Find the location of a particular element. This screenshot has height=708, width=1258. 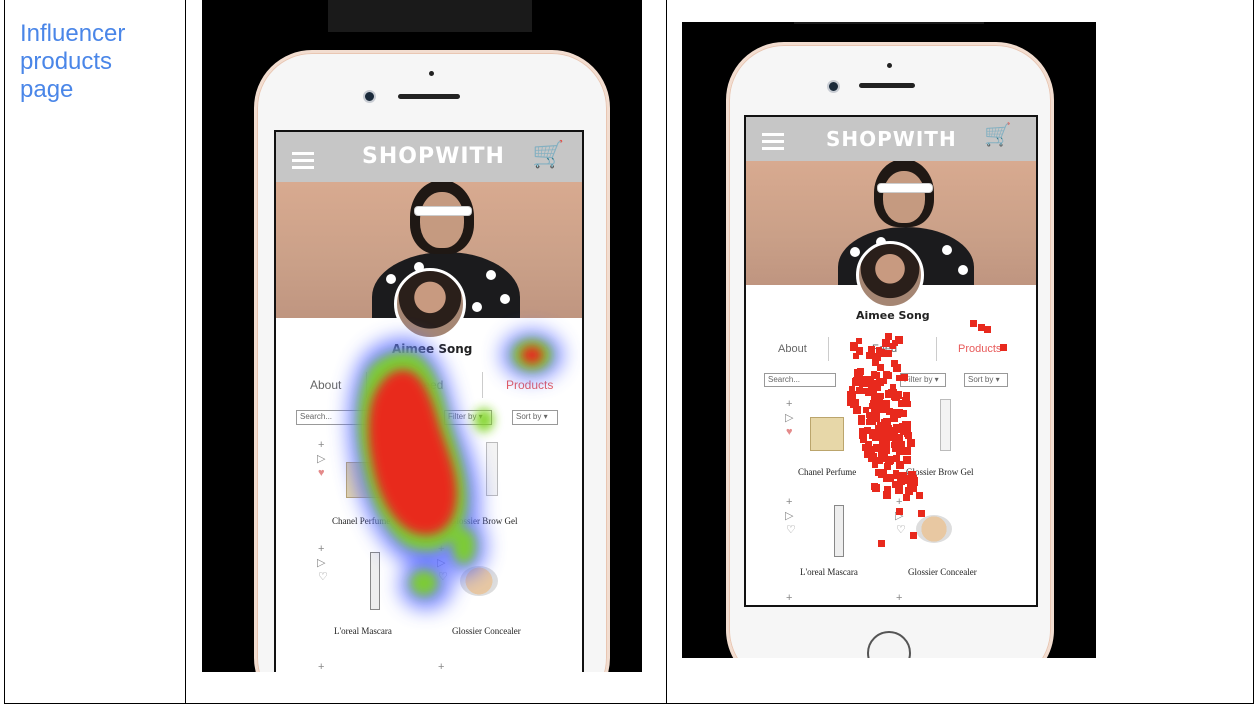

row-label: Influencer products page is located at coordinates (95, 62).